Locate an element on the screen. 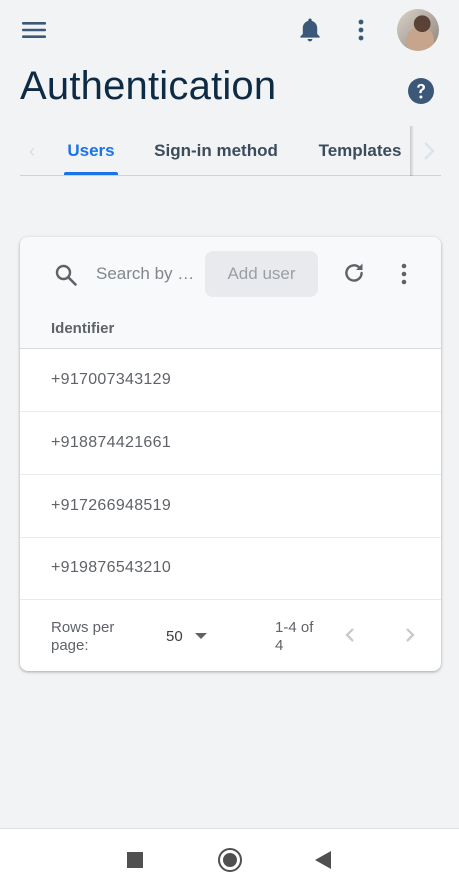 The height and width of the screenshot is (890, 459). search-input is located at coordinates (148, 274).